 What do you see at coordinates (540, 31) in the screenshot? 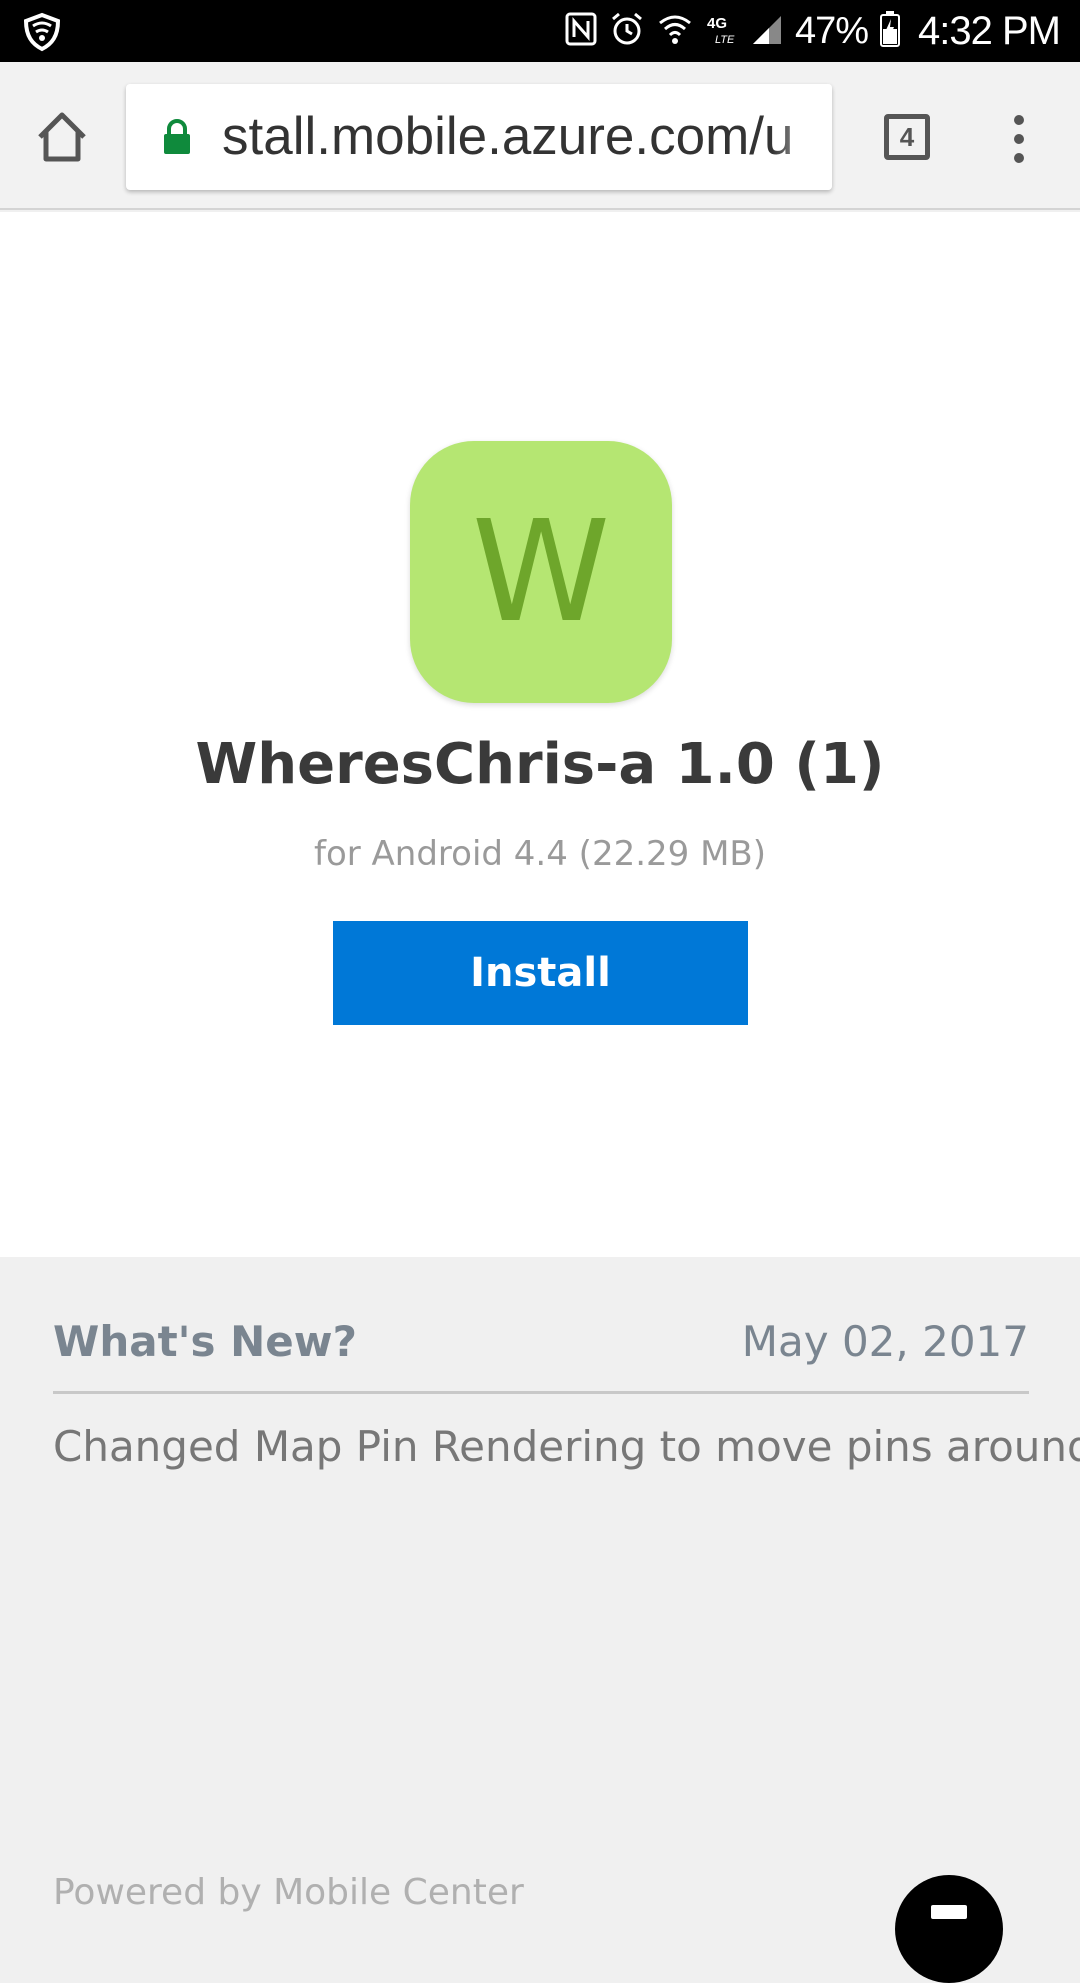
I see `status-bar: 4G LTE 47% 4:32 PM` at bounding box center [540, 31].